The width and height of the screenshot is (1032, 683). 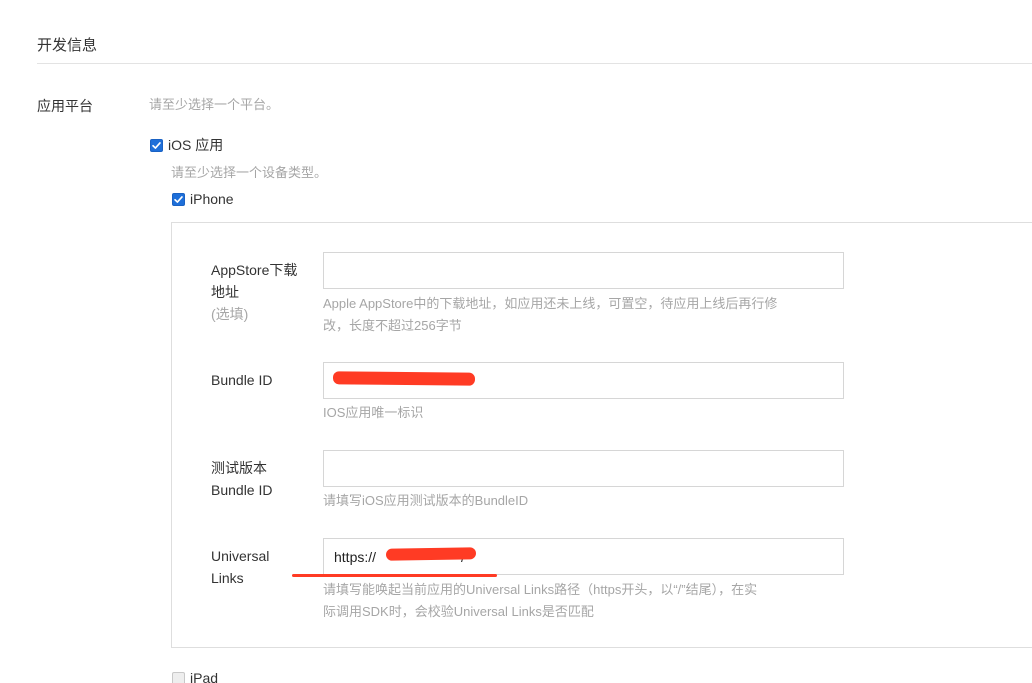 I want to click on bundle-id-hint: IOS应用唯一标识, so click(x=373, y=412).